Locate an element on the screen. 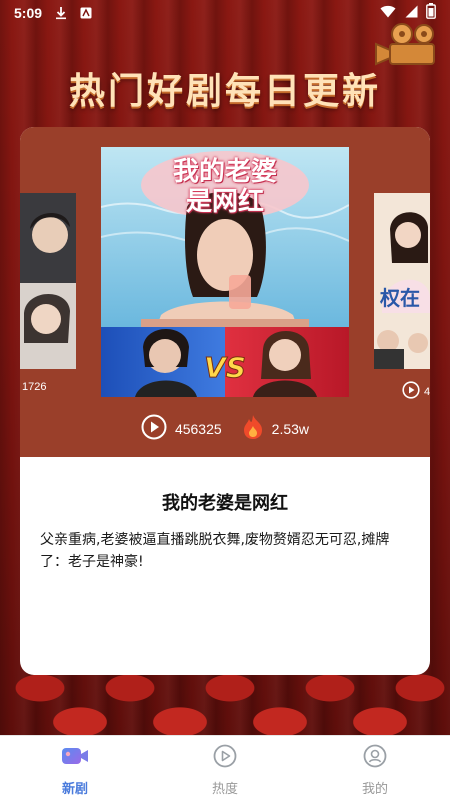  drama-description: 父亲重病,老婆被逼直播跳脱衣舞,废物赘婿忍无可忍,摊牌了：老子是神豪! is located at coordinates (215, 551).